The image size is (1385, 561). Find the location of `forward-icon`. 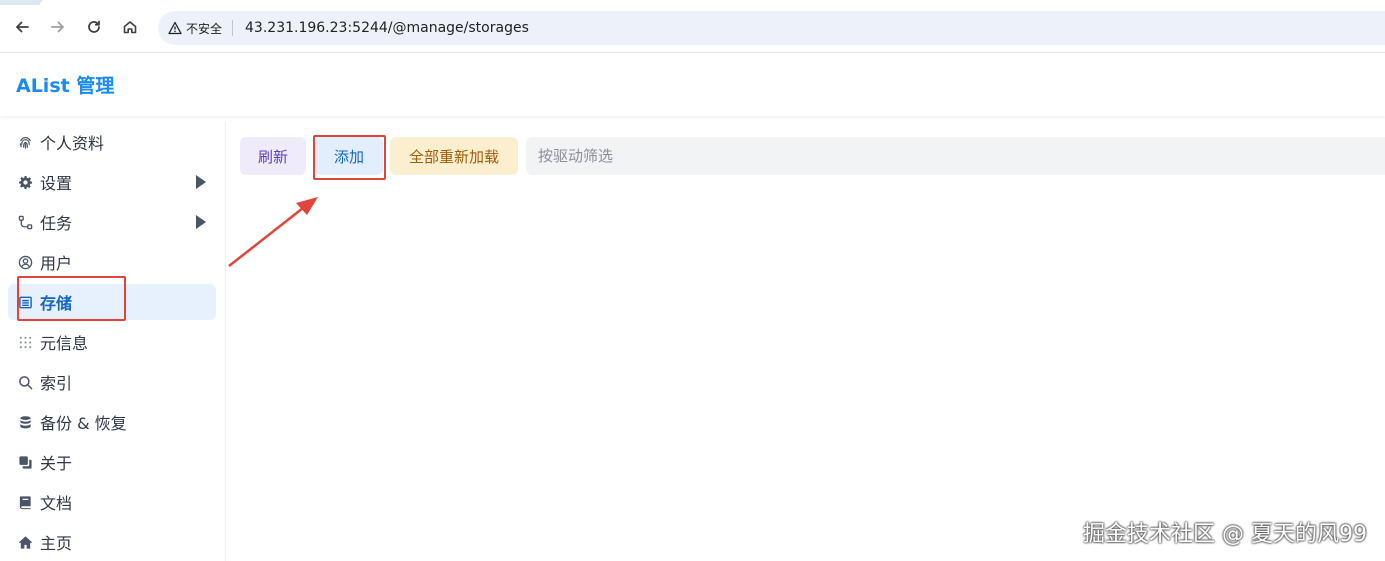

forward-icon is located at coordinates (58, 27).